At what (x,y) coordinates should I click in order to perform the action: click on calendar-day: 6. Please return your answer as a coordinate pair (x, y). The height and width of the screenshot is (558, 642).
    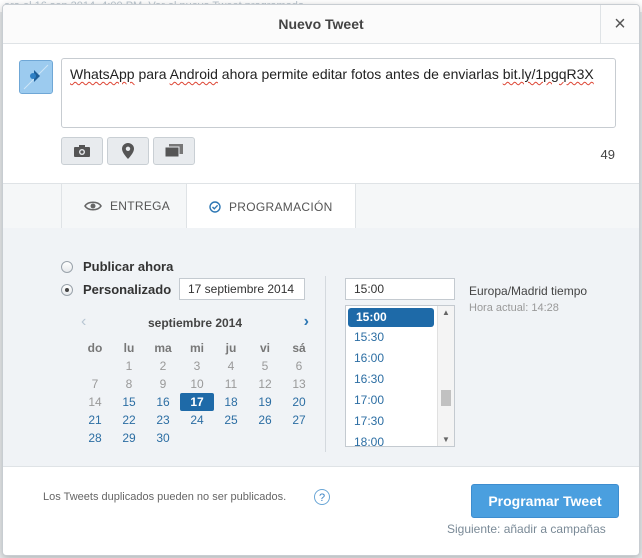
    Looking at the image, I should click on (299, 366).